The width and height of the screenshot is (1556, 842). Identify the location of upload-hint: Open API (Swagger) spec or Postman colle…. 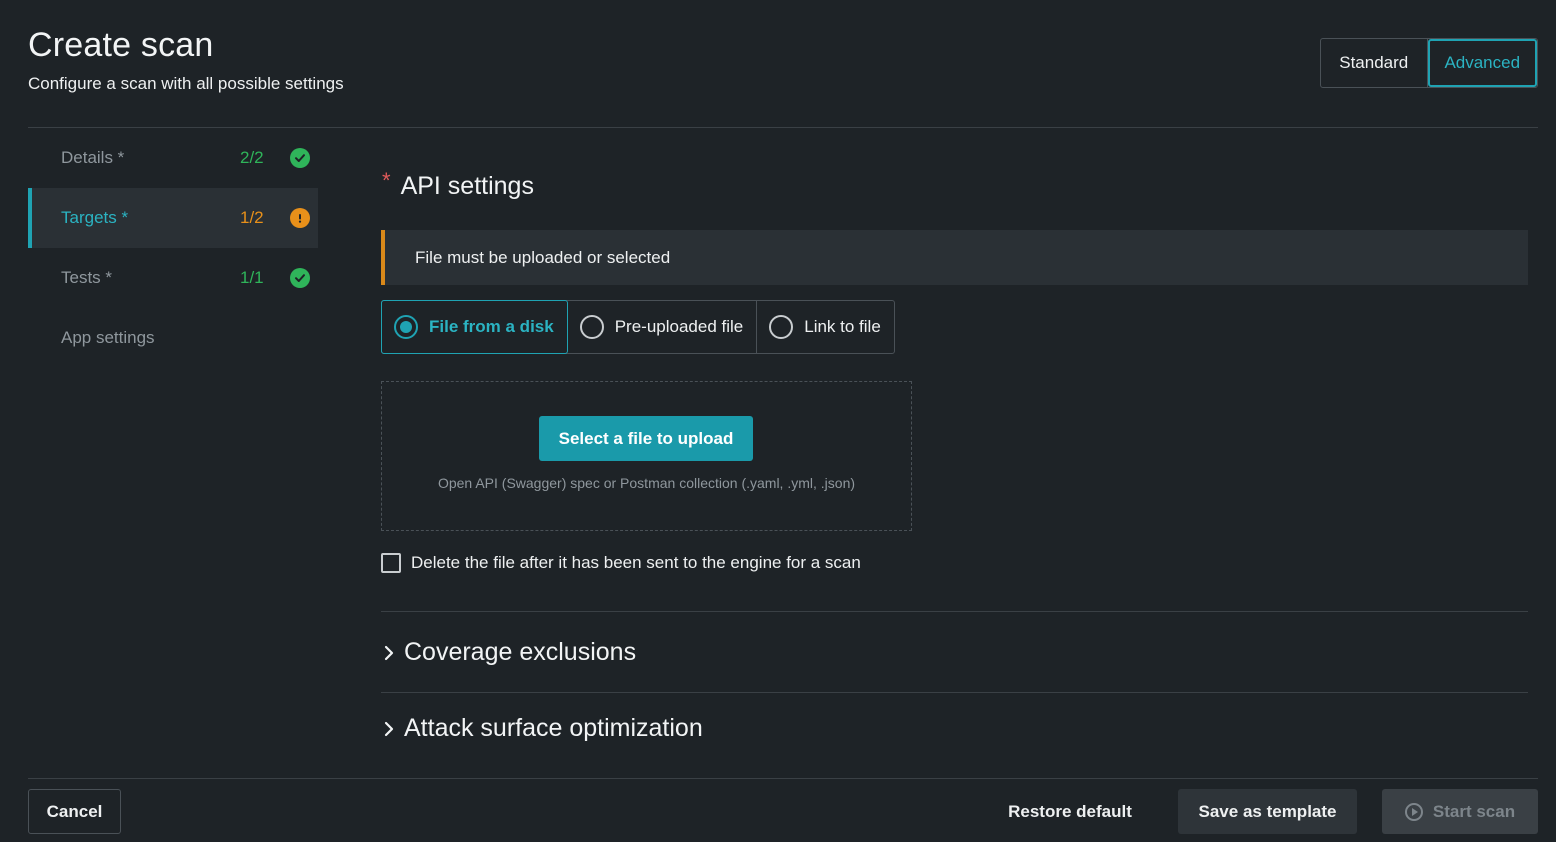
(646, 483).